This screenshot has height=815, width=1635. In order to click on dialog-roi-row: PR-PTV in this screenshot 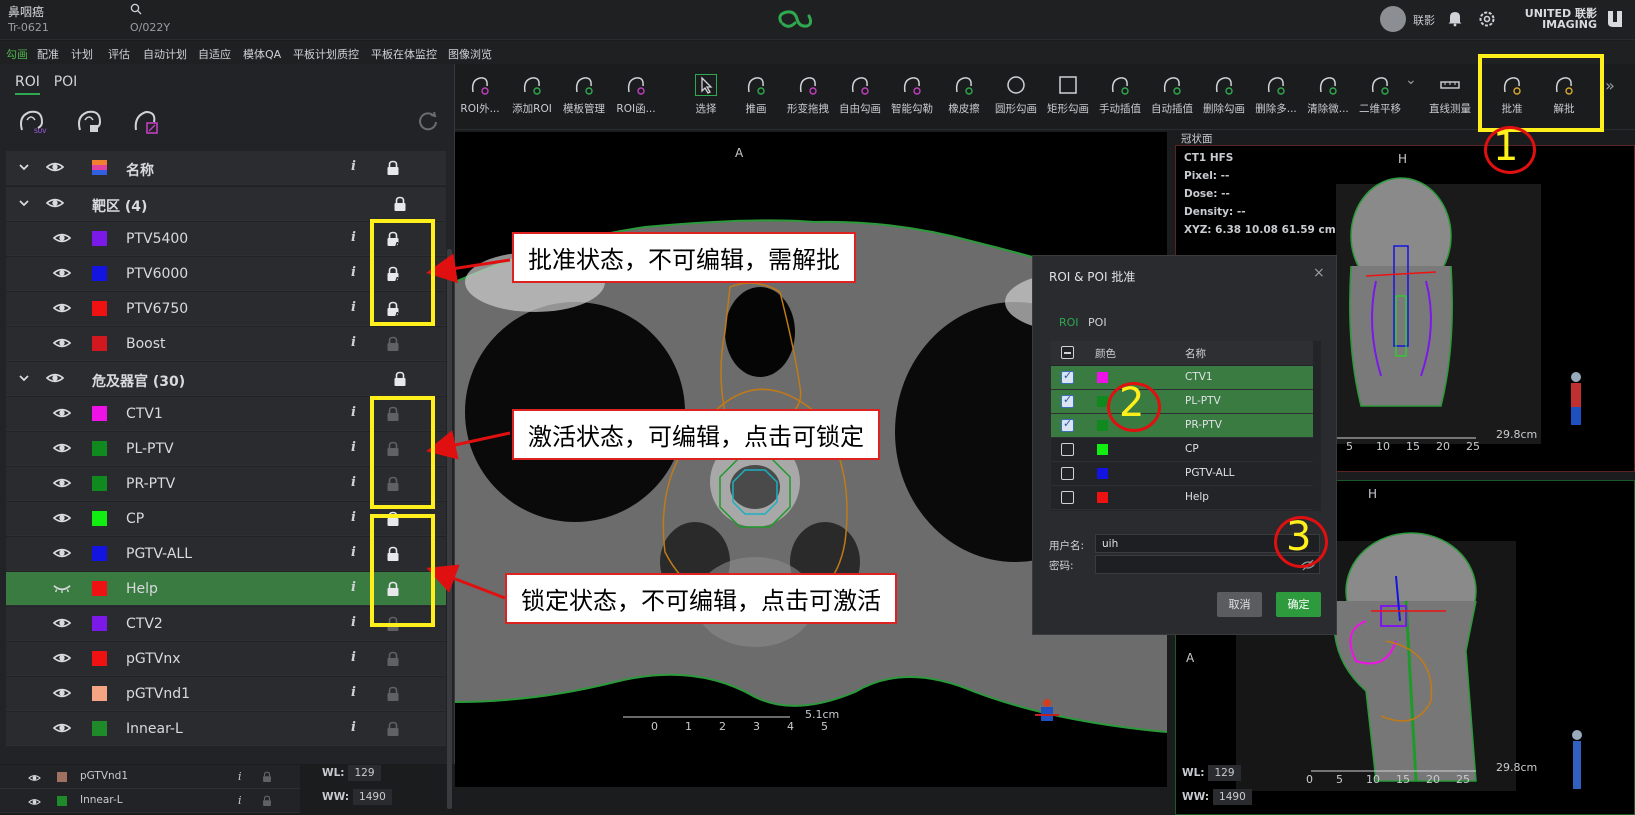, I will do `click(1182, 426)`.